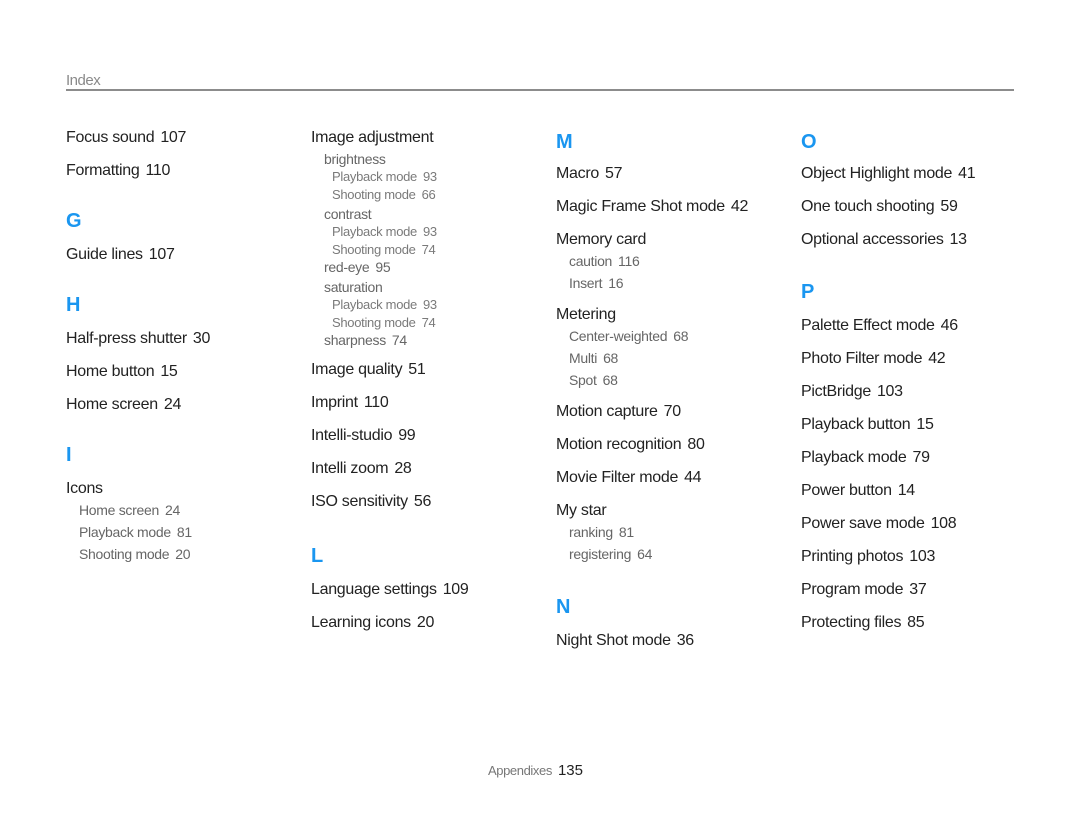 Image resolution: width=1080 pixels, height=815 pixels. I want to click on index-entry-main: Focus sound 107, so click(186, 138).